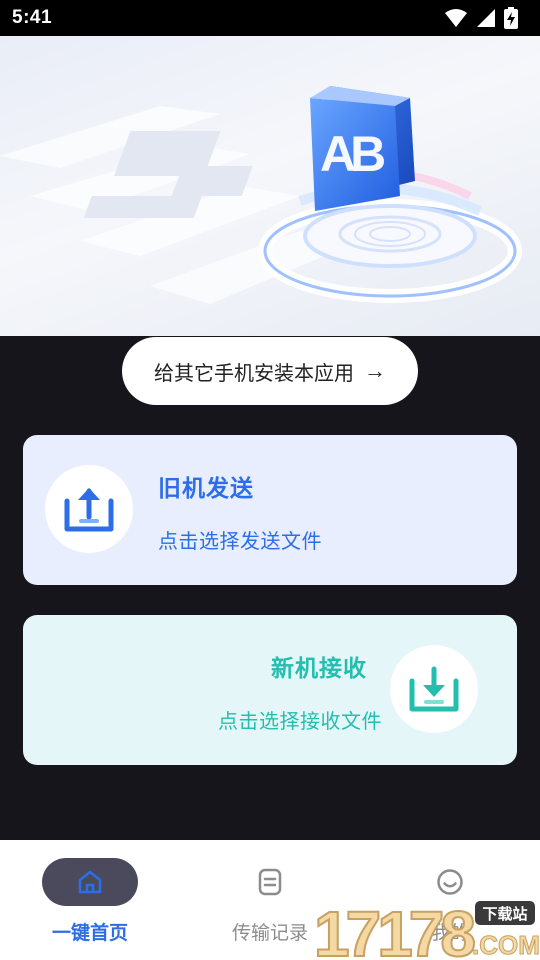 This screenshot has height=960, width=540. I want to click on nav-home-label: 一键首页, so click(89, 933).